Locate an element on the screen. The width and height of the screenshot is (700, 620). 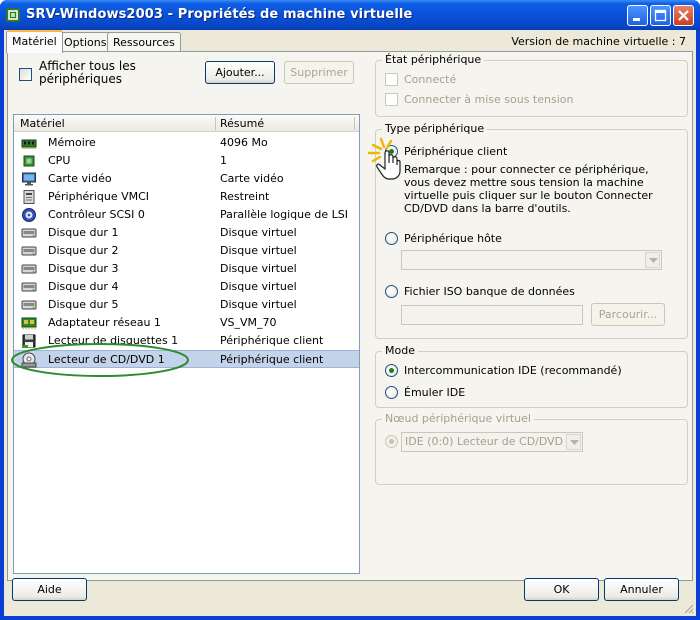
show-all-devices-checkbox is located at coordinates (25, 74).